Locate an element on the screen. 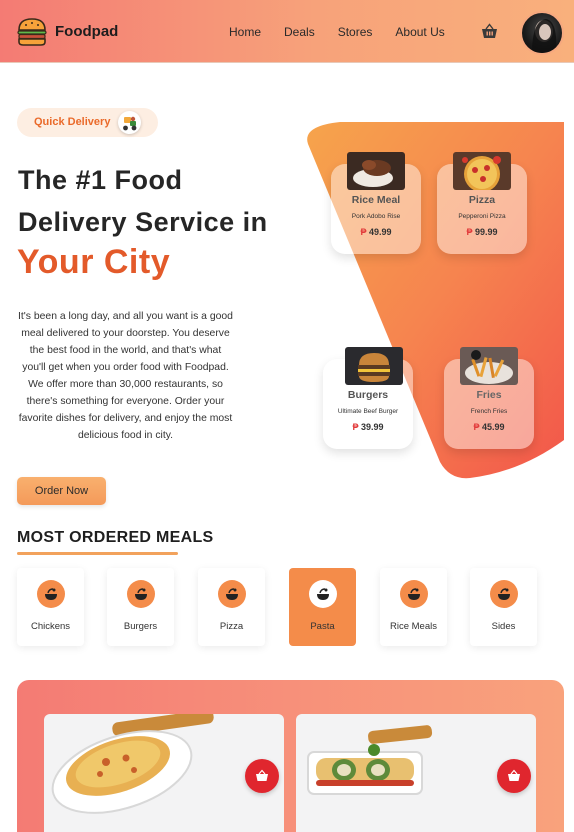  nav-link-about-us: About Us is located at coordinates (419, 32).